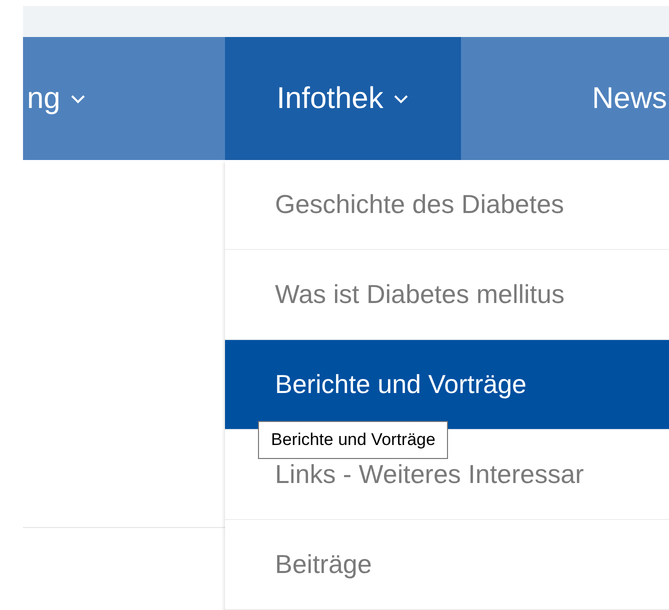 The height and width of the screenshot is (610, 669). Describe the element at coordinates (447, 385) in the screenshot. I see `menu-item: Berichte und Vorträge` at that location.